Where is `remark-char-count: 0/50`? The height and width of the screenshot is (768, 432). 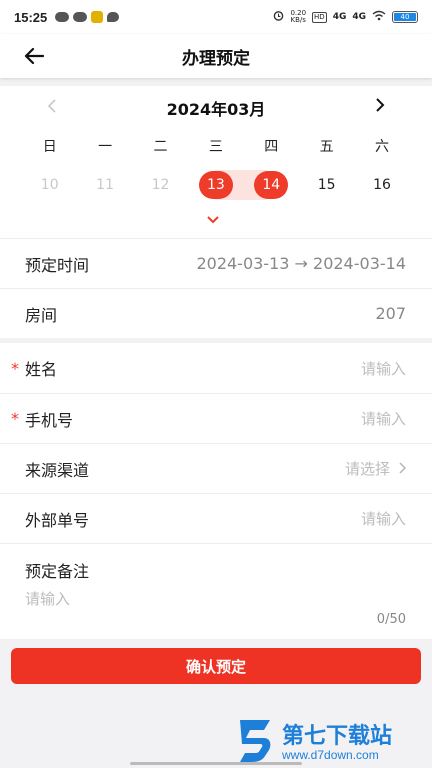
remark-char-count: 0/50 is located at coordinates (391, 619).